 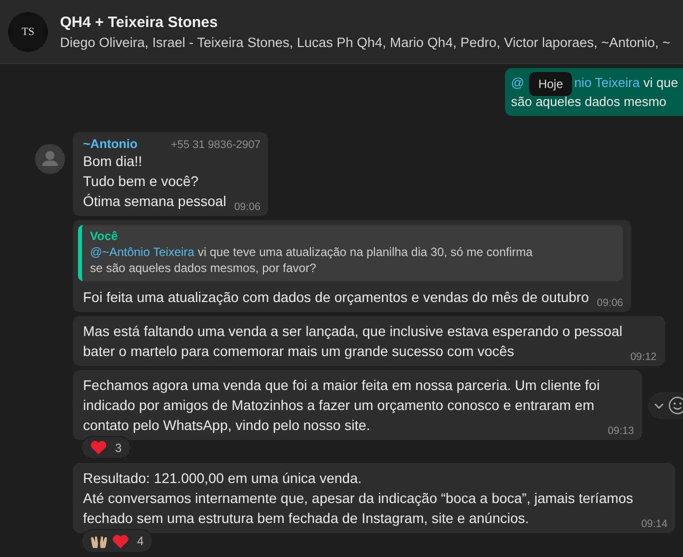 I want to click on message-time: 09:14, so click(x=654, y=524).